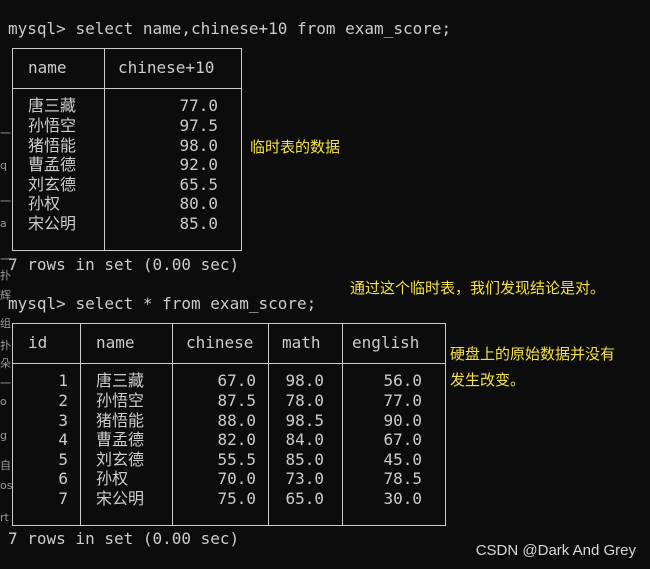  What do you see at coordinates (555, 550) in the screenshot?
I see `watermark: CSDN @Dark And Grey` at bounding box center [555, 550].